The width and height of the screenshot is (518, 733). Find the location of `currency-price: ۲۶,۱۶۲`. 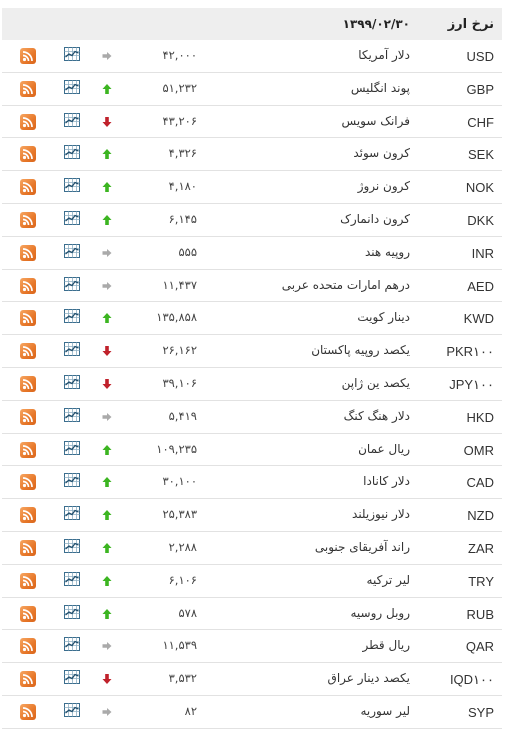

currency-price: ۲۶,۱۶۲ is located at coordinates (179, 350).